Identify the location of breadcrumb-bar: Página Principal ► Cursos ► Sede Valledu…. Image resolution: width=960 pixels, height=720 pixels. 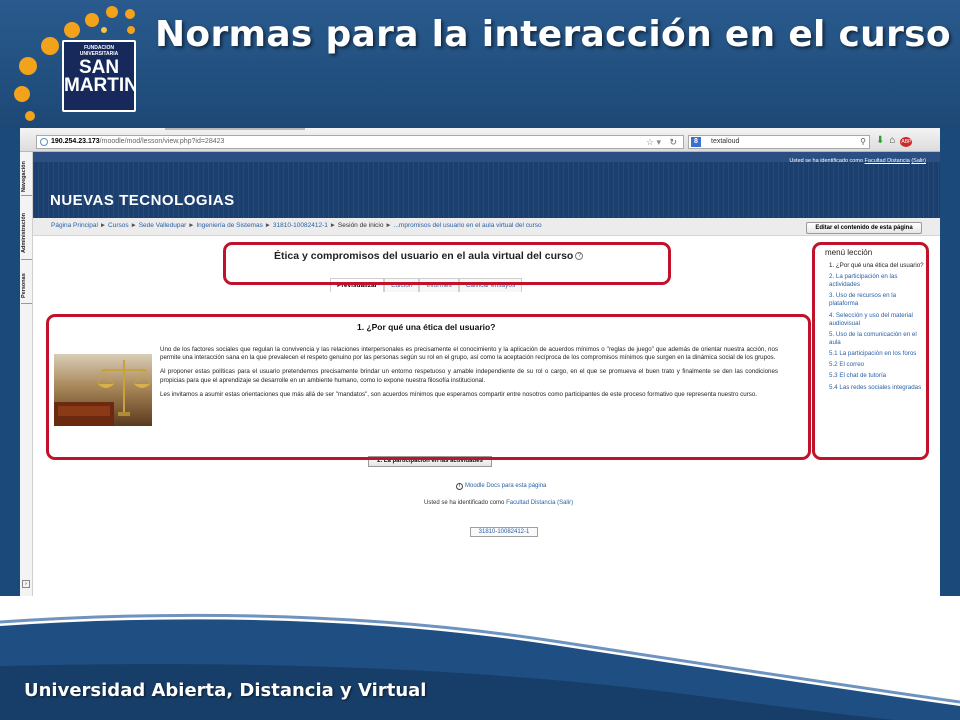
(486, 227).